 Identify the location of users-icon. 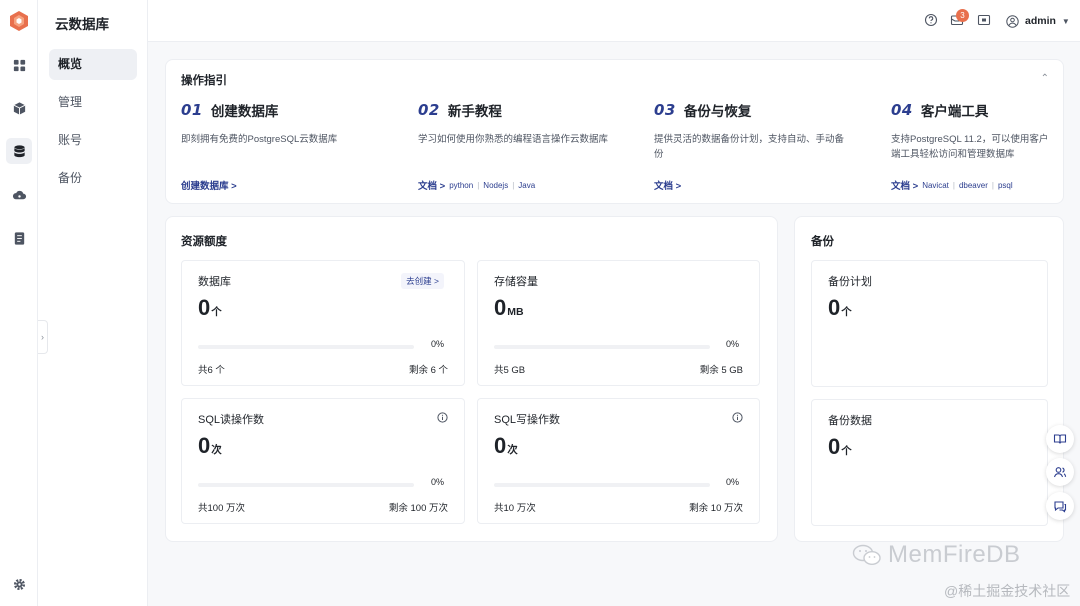
(1060, 472).